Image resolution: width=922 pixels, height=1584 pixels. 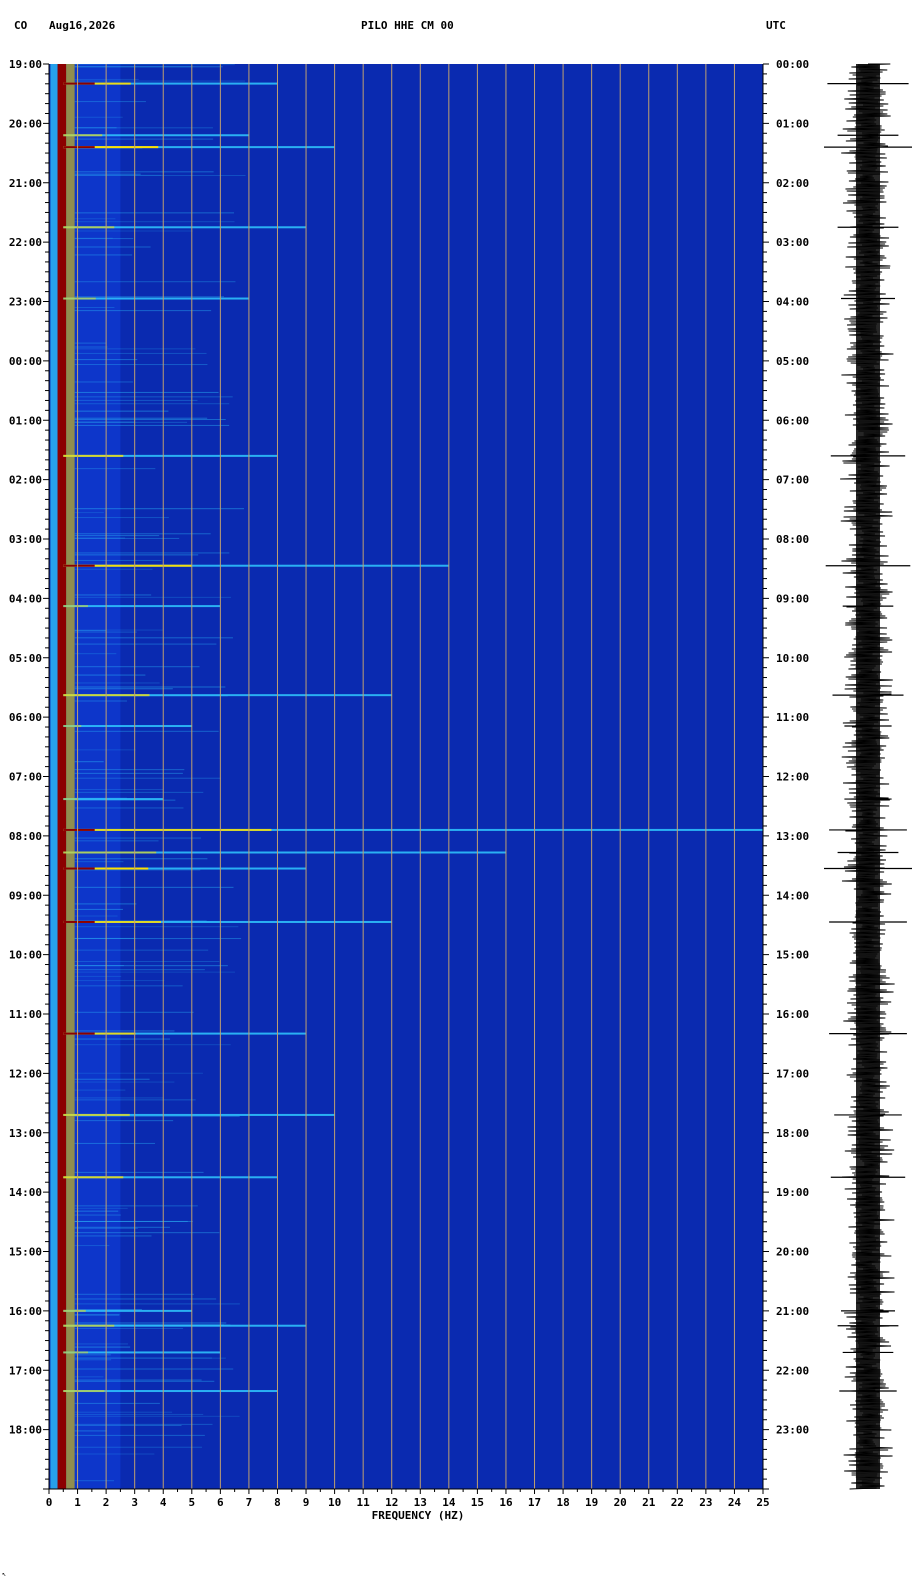 What do you see at coordinates (25, 1133) in the screenshot?
I see `left-time-label: 13:00` at bounding box center [25, 1133].